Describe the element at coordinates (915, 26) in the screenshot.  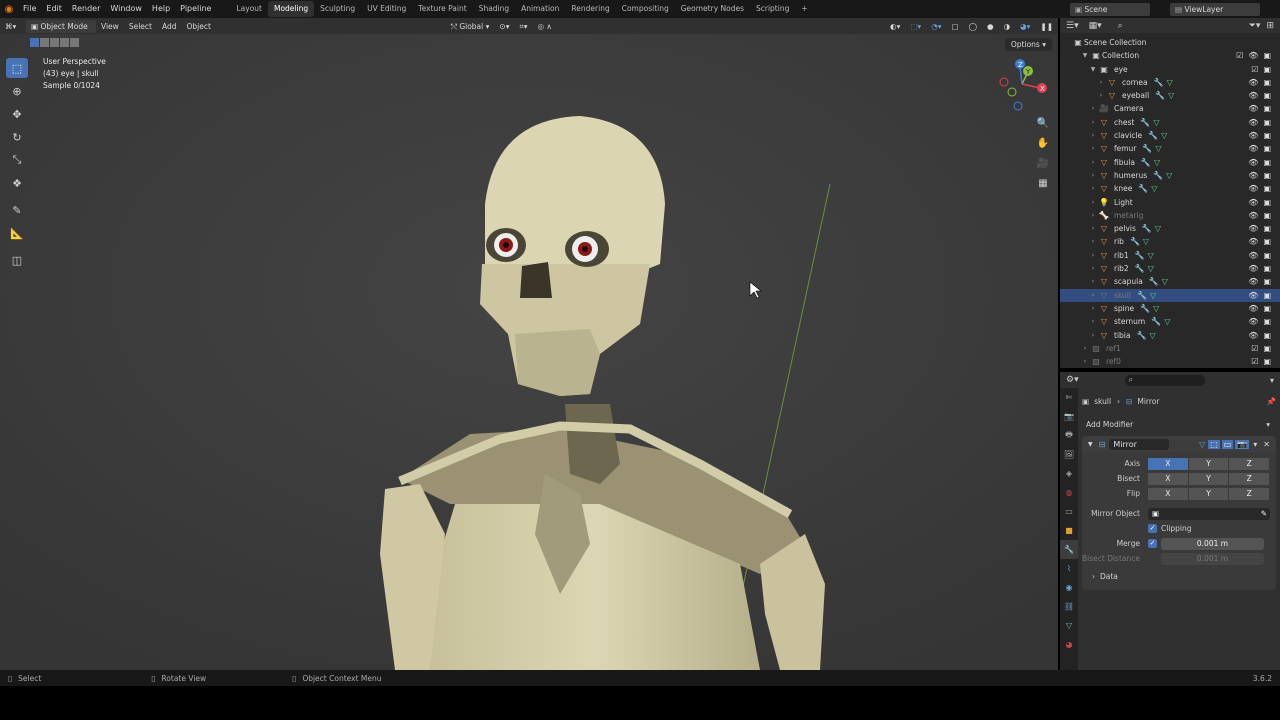
I see `gizmo-toggle-icon: ⬚▾` at that location.